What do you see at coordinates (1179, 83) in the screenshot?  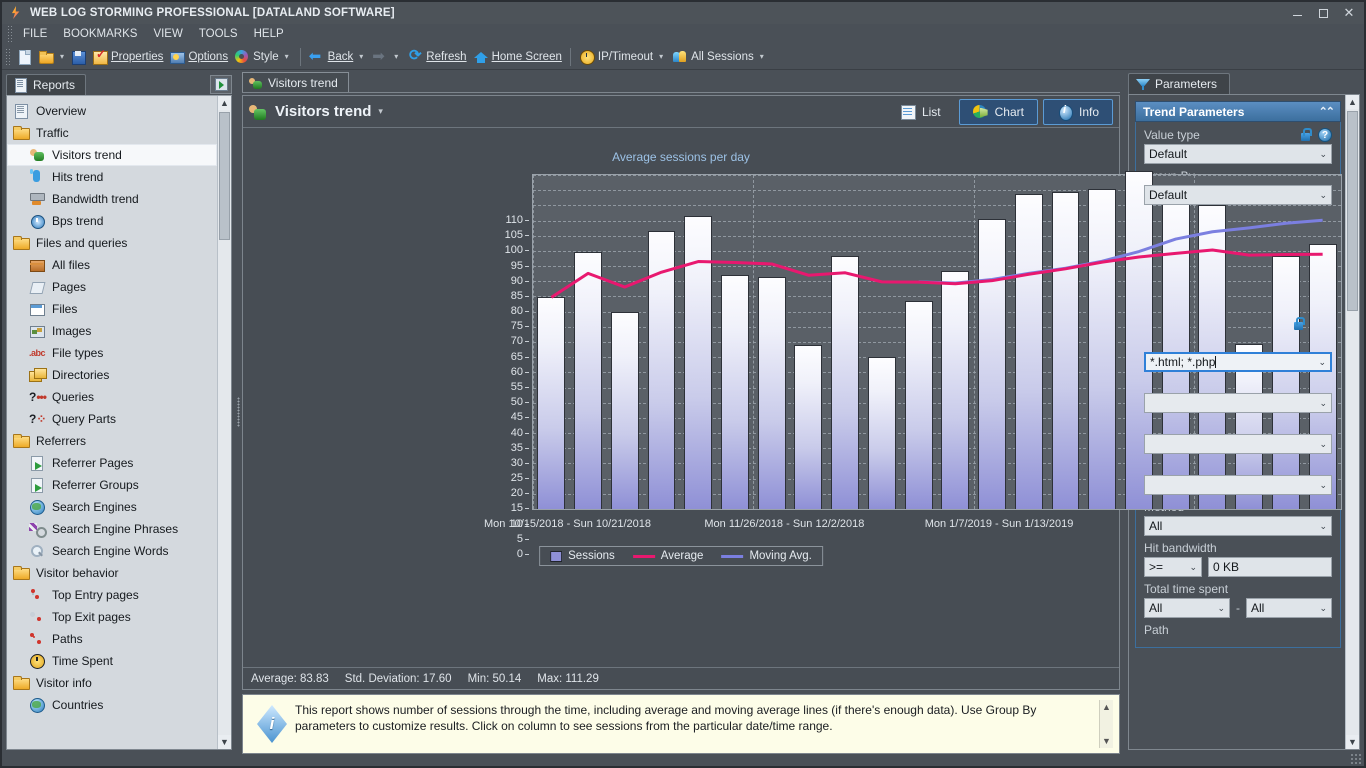 I see `tab-parameters: Parameters` at bounding box center [1179, 83].